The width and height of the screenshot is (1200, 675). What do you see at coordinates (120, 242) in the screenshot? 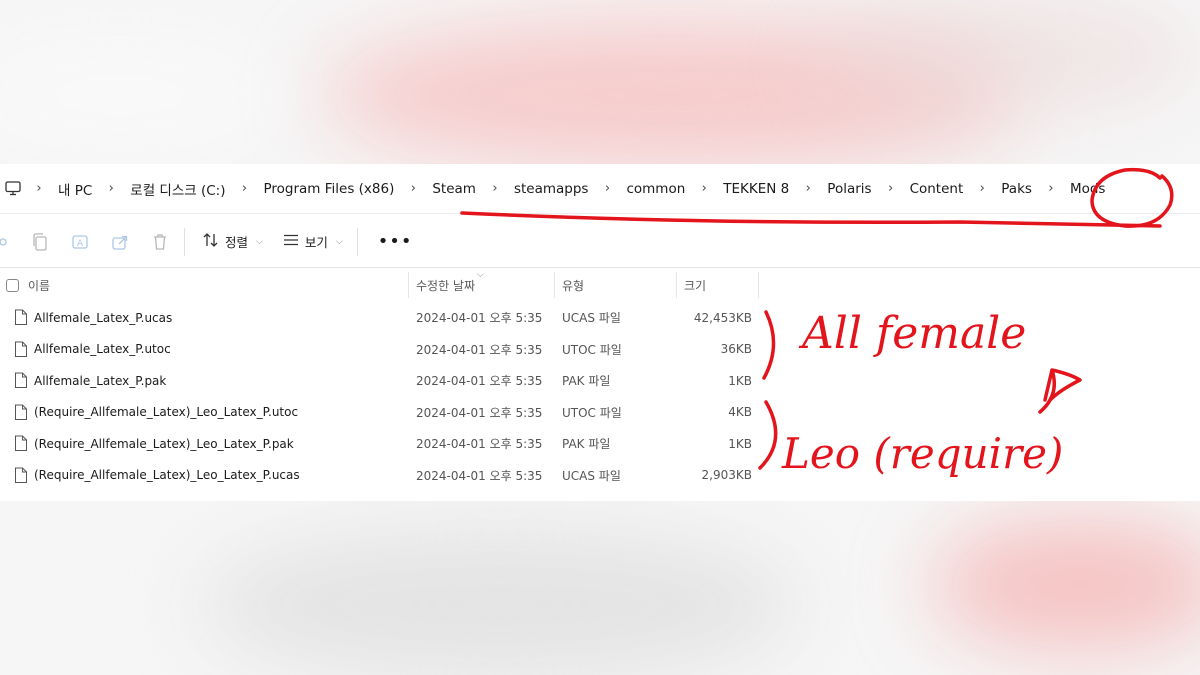
I see `share-icon` at bounding box center [120, 242].